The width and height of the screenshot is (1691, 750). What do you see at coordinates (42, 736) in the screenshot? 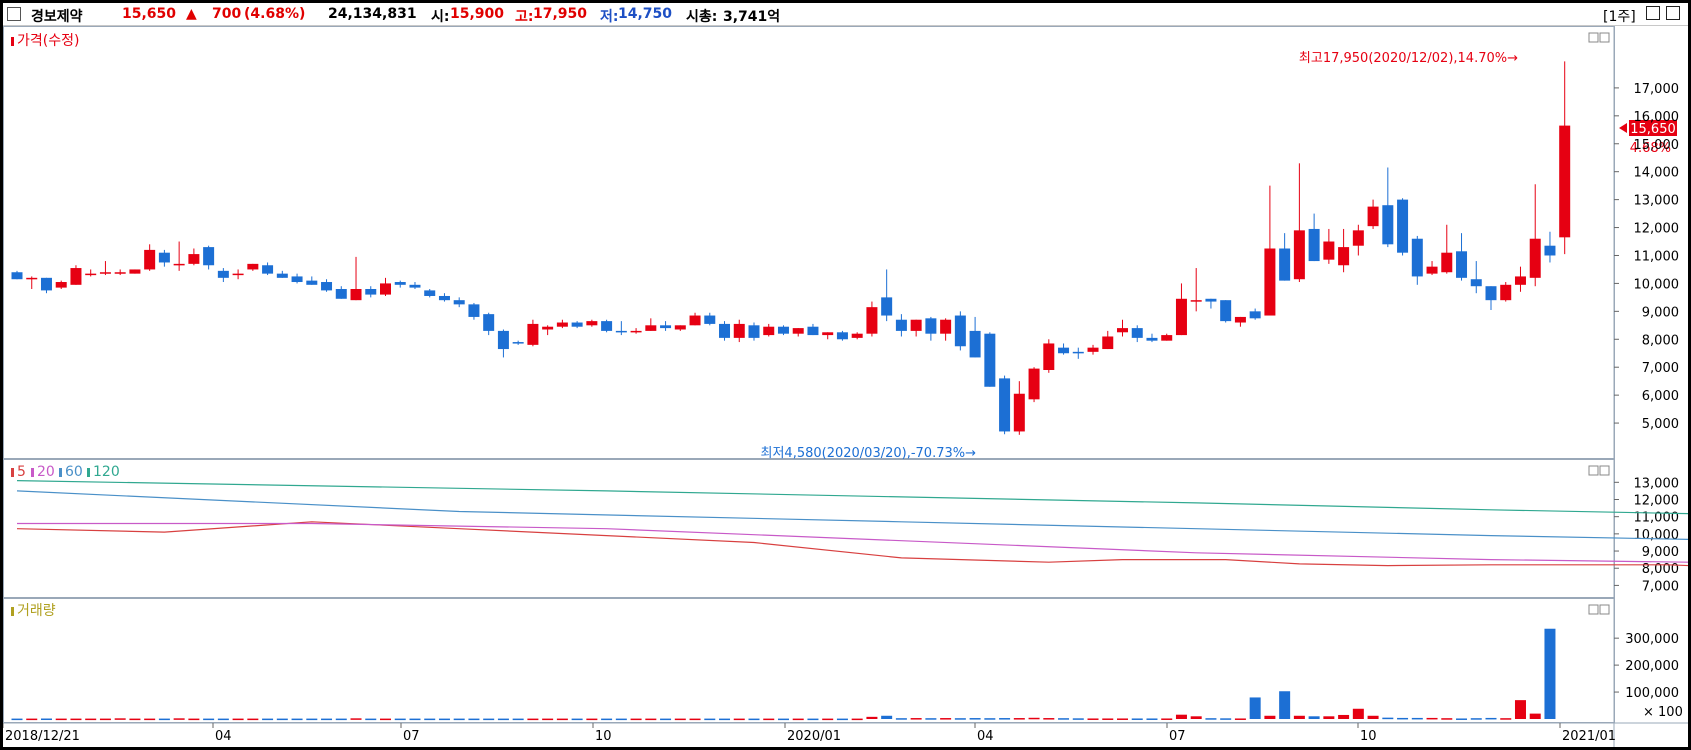
I see `x-tick-label: 2018/12/21` at bounding box center [42, 736].